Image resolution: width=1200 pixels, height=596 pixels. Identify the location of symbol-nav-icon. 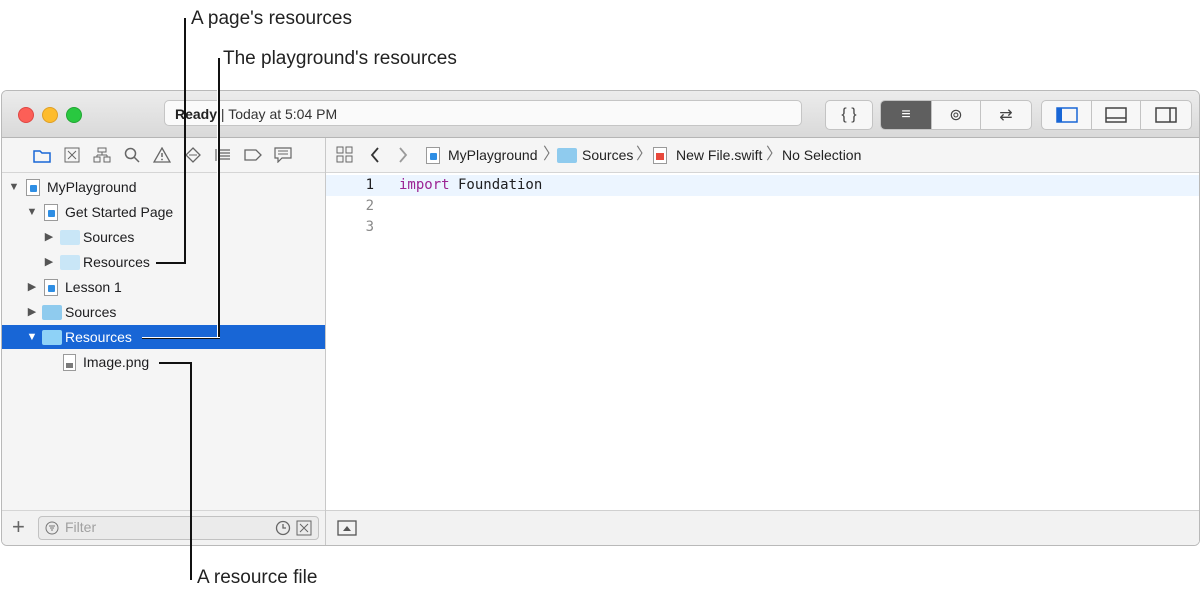
(102, 155).